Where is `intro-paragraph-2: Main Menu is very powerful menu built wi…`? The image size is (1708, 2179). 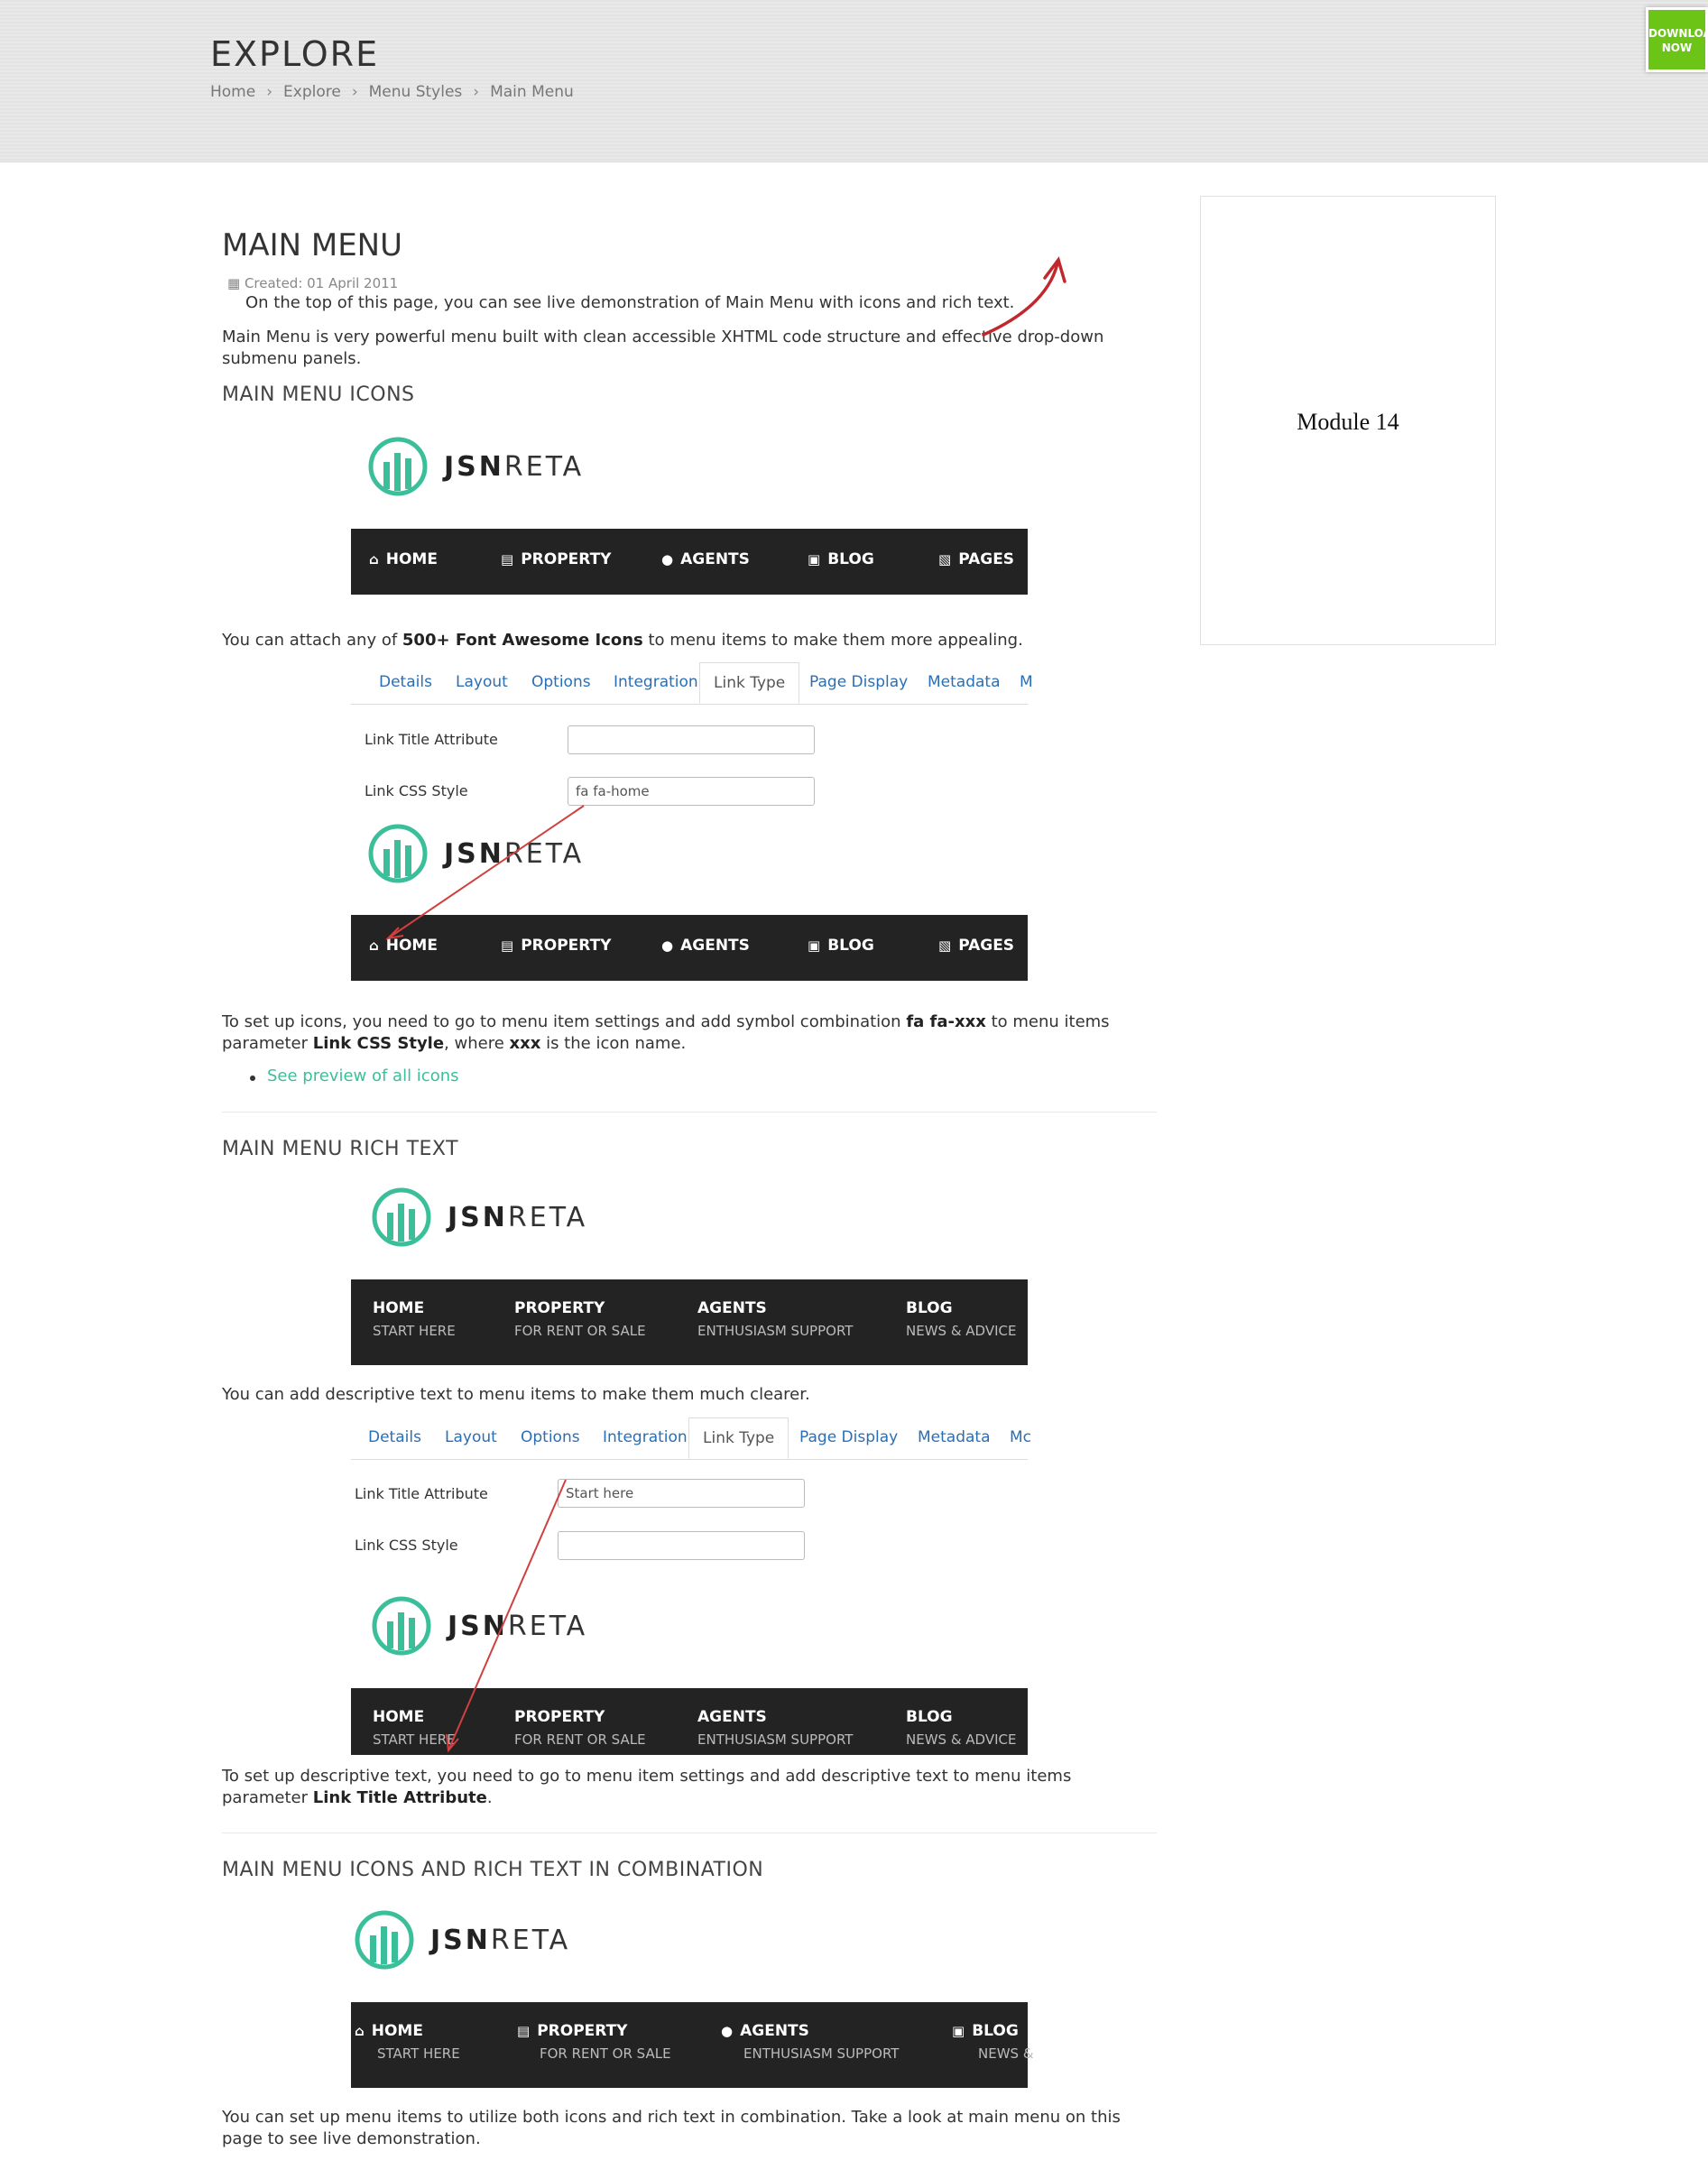
intro-paragraph-2: Main Menu is very powerful menu built wi… is located at coordinates (663, 348).